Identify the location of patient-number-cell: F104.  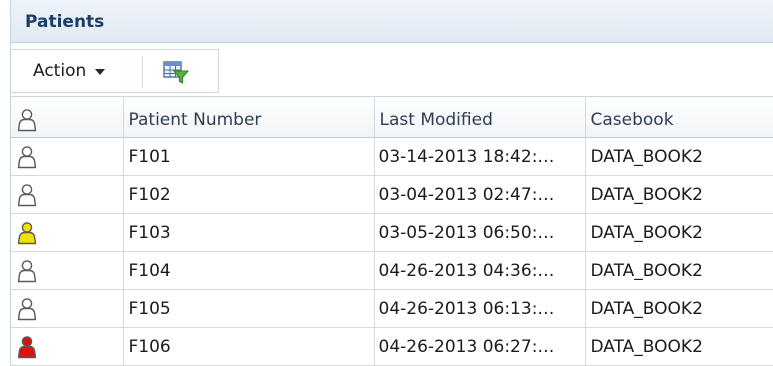
(249, 270).